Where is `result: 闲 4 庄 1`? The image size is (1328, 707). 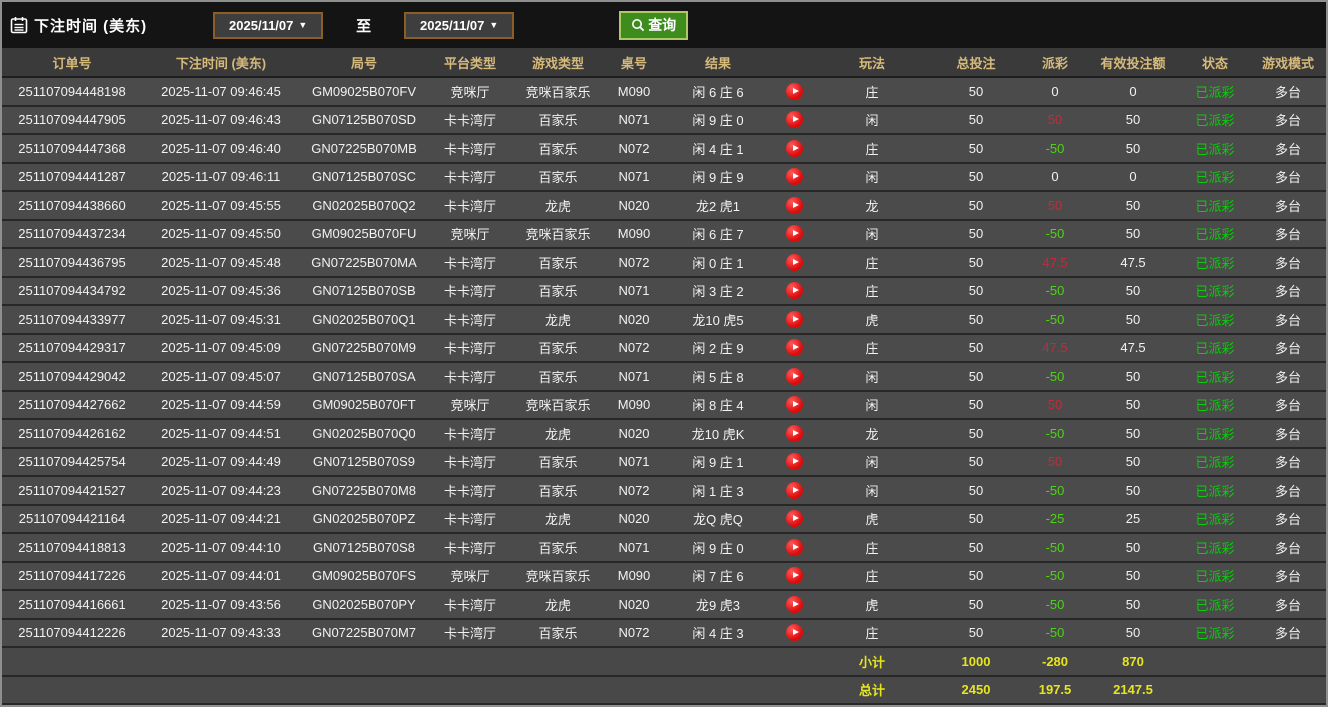 result: 闲 4 庄 1 is located at coordinates (718, 149).